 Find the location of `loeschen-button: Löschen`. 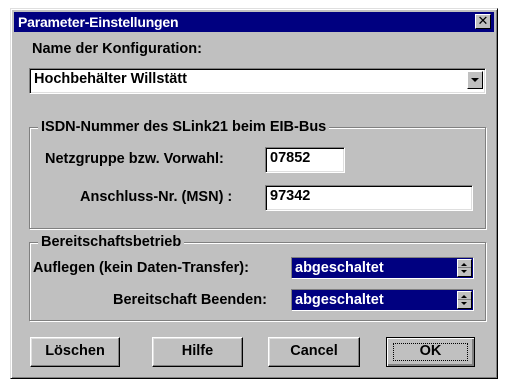

loeschen-button: Löschen is located at coordinates (75, 352).